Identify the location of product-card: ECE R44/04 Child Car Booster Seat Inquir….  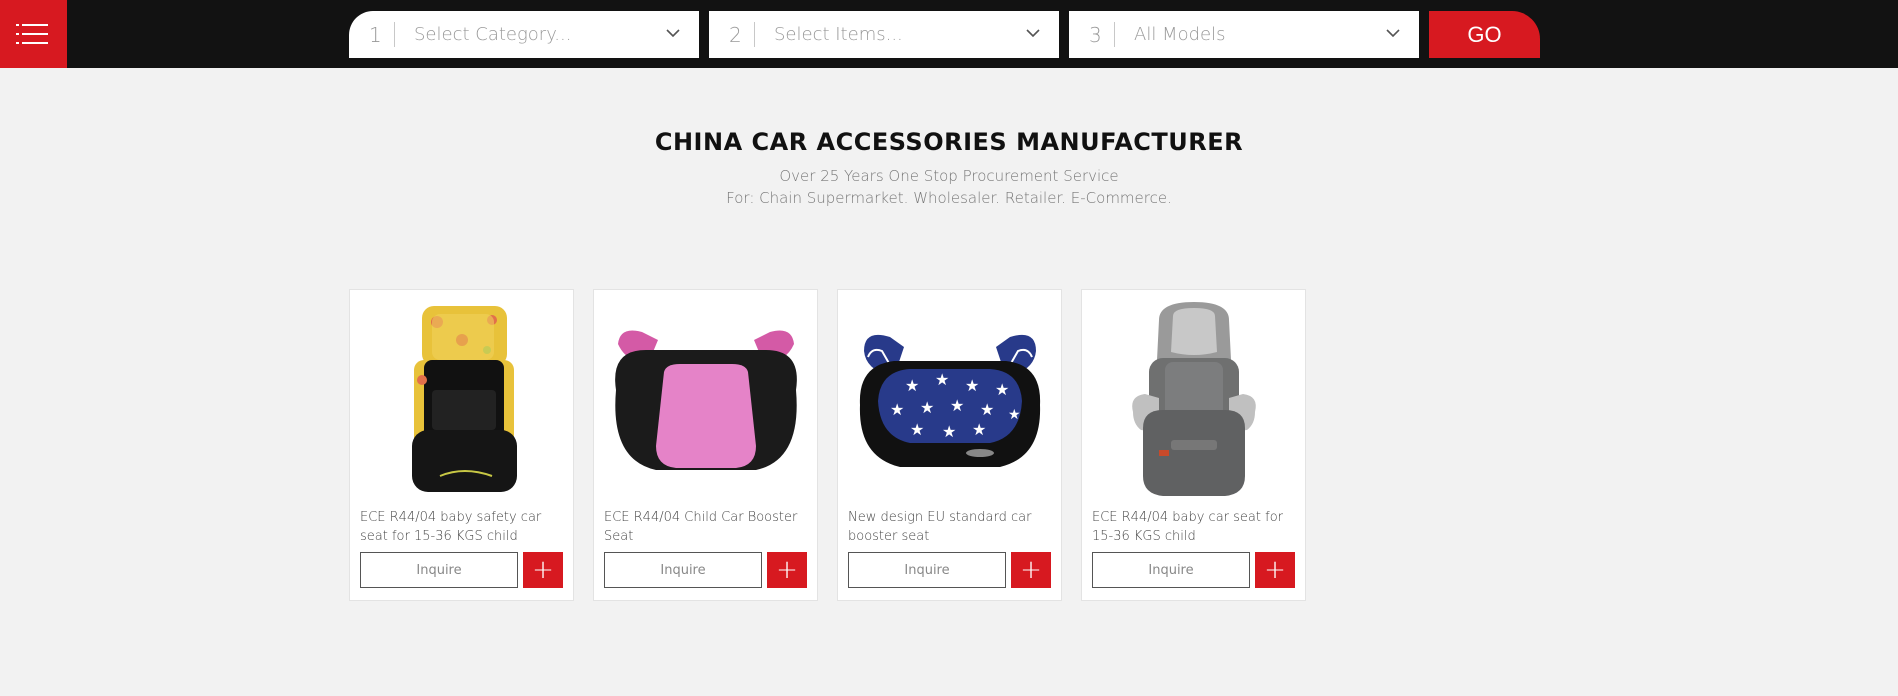
(705, 445).